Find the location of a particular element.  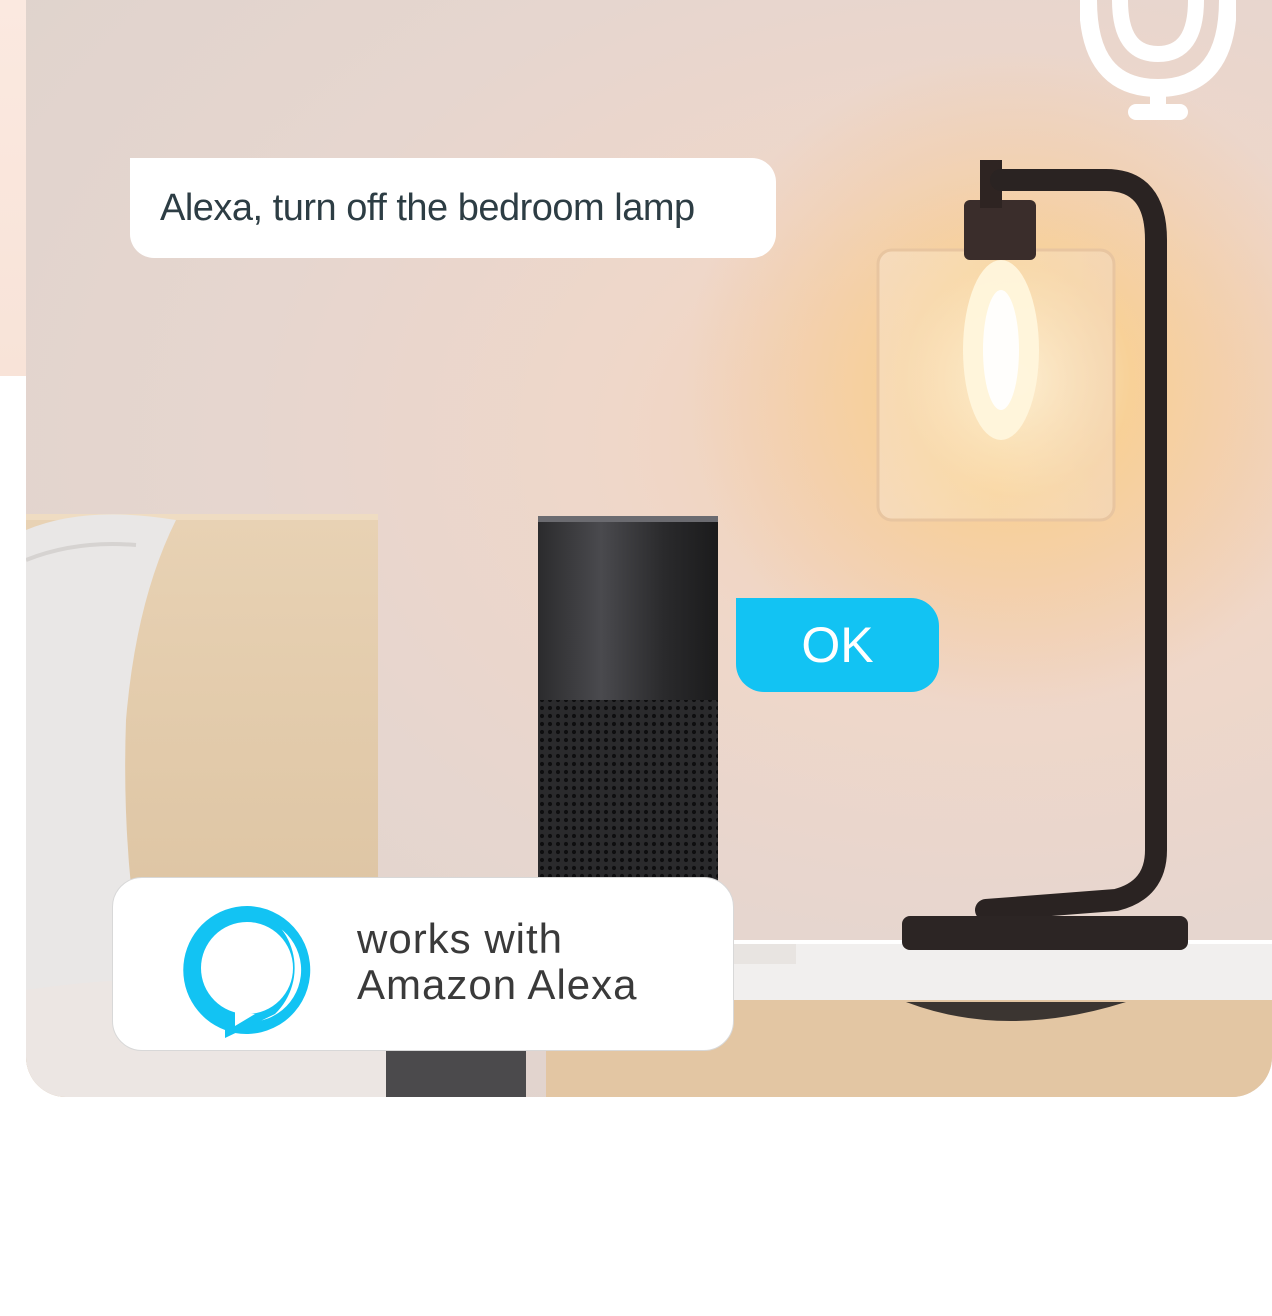

badge-line-1: works with is located at coordinates (460, 938).